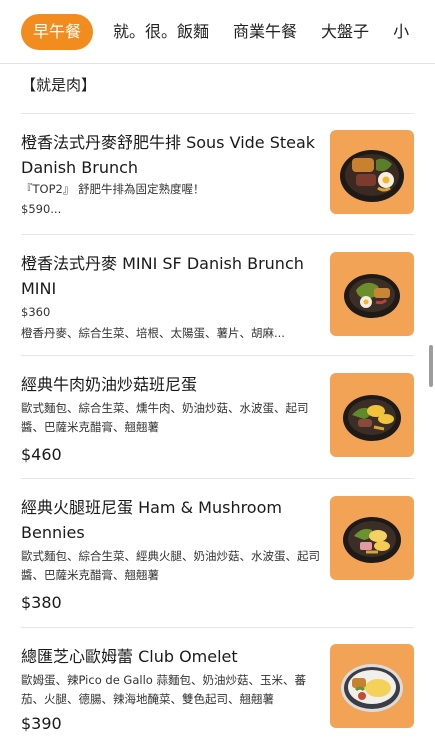 This screenshot has height=750, width=435. I want to click on club-omelet-photo, so click(372, 686).